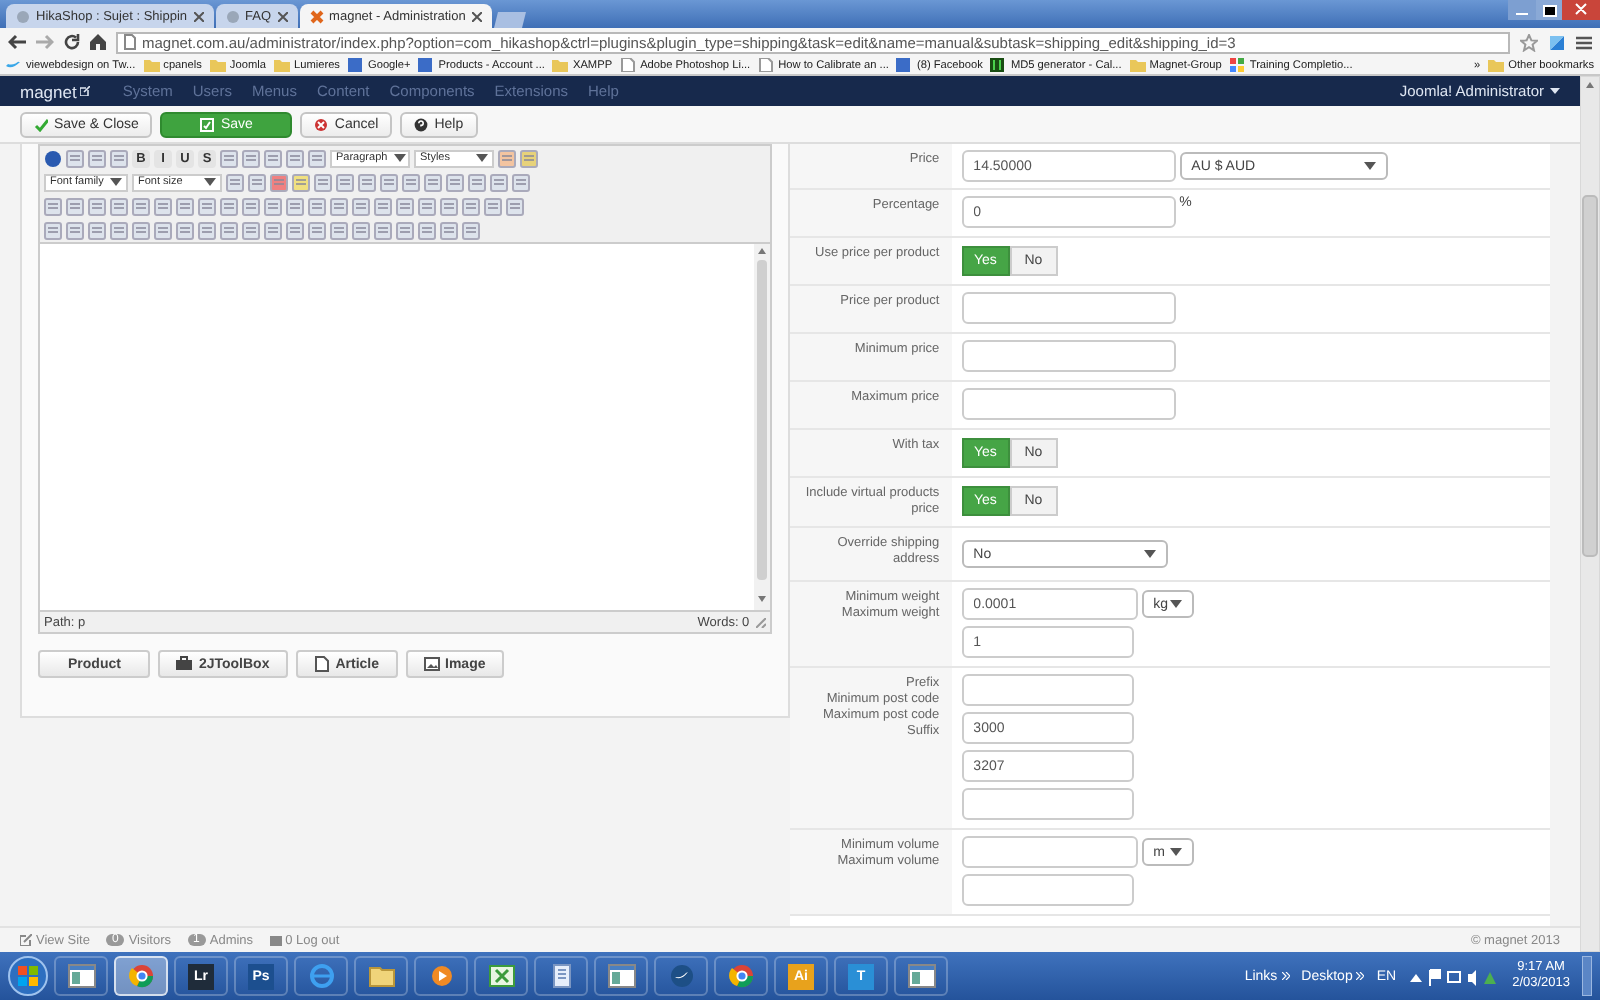 Image resolution: width=1600 pixels, height=1000 pixels. What do you see at coordinates (1587, 976) in the screenshot?
I see `show-desktop-icon` at bounding box center [1587, 976].